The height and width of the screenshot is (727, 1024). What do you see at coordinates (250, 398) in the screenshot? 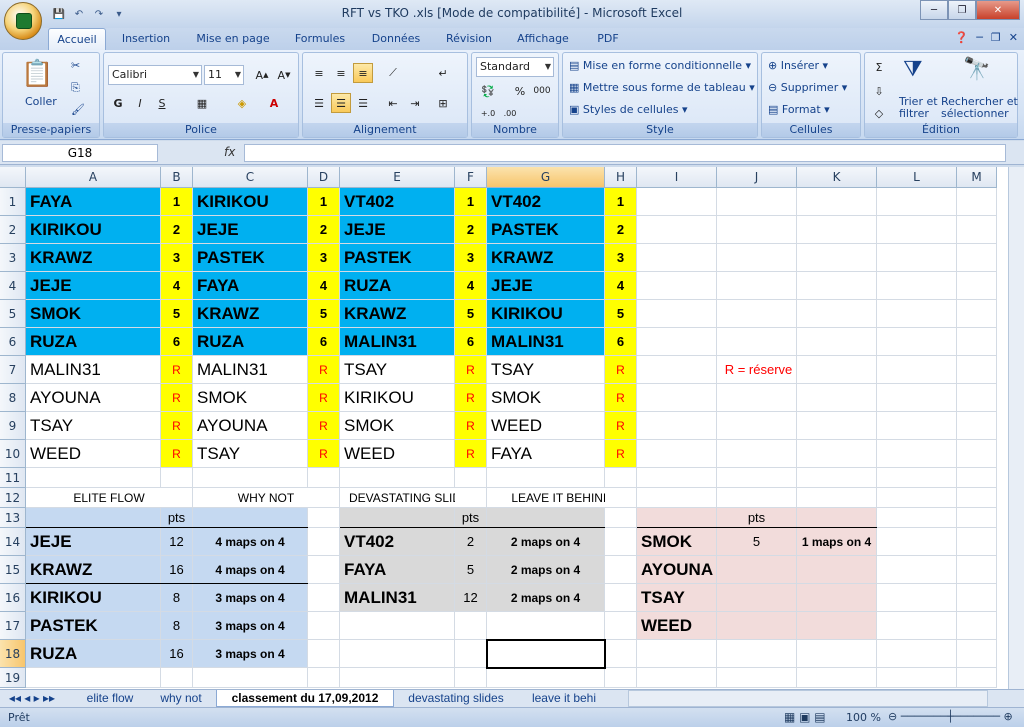
I see `cell-c8: SMOK` at bounding box center [250, 398].